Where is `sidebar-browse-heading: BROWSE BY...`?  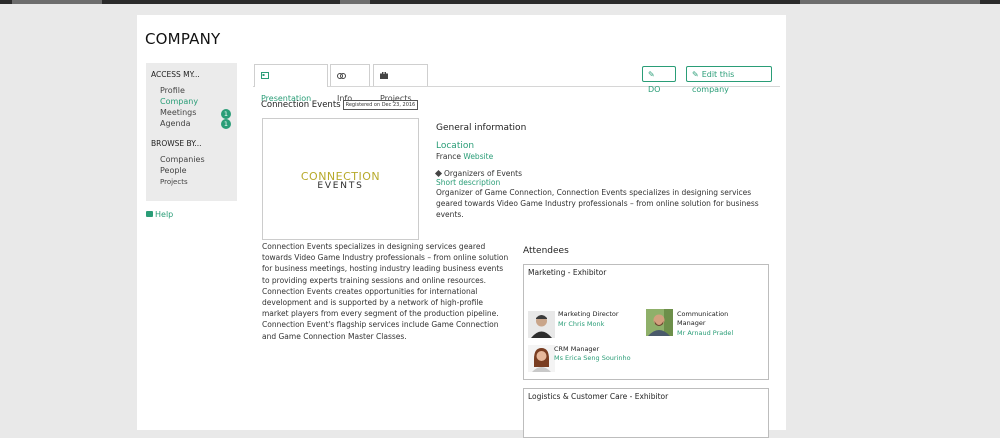
sidebar-browse-heading: BROWSE BY... is located at coordinates (176, 143).